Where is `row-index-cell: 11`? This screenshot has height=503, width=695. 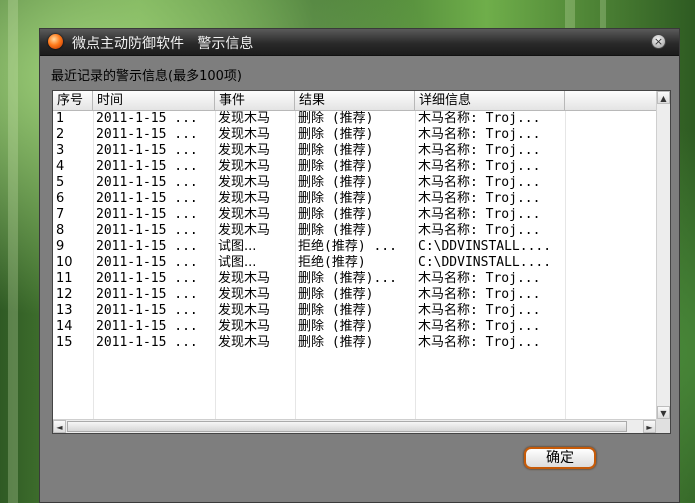
row-index-cell: 11 is located at coordinates (64, 278).